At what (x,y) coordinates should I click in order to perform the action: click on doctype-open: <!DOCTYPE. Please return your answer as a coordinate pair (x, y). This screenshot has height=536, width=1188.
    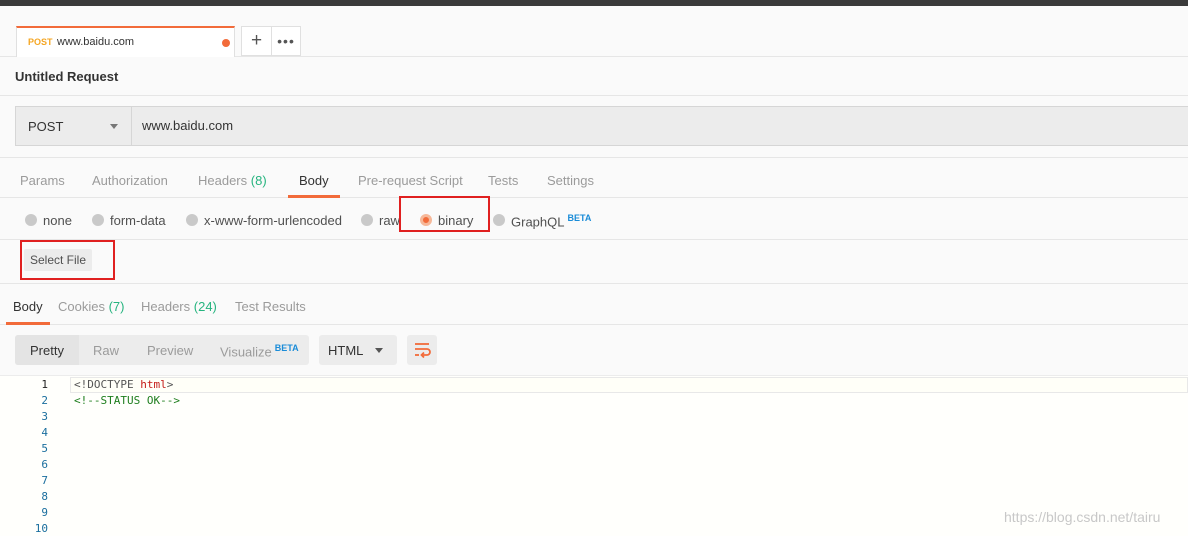
    Looking at the image, I should click on (107, 384).